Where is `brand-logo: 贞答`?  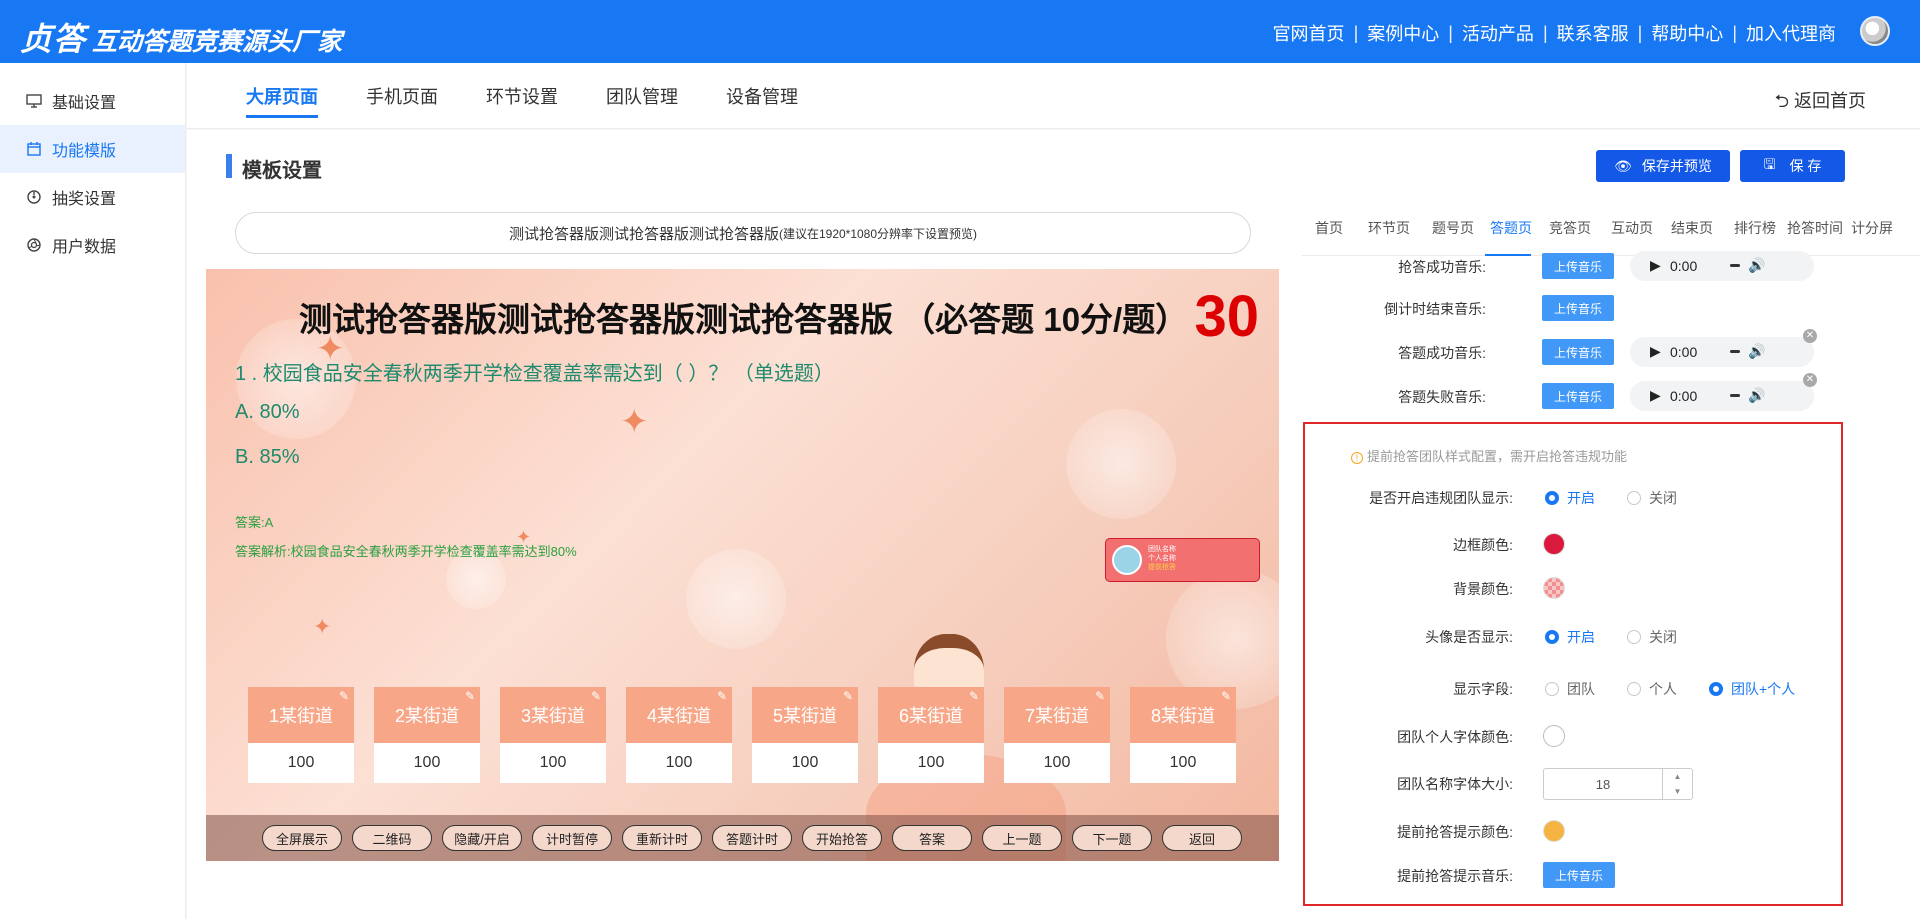
brand-logo: 贞答 is located at coordinates (53, 37).